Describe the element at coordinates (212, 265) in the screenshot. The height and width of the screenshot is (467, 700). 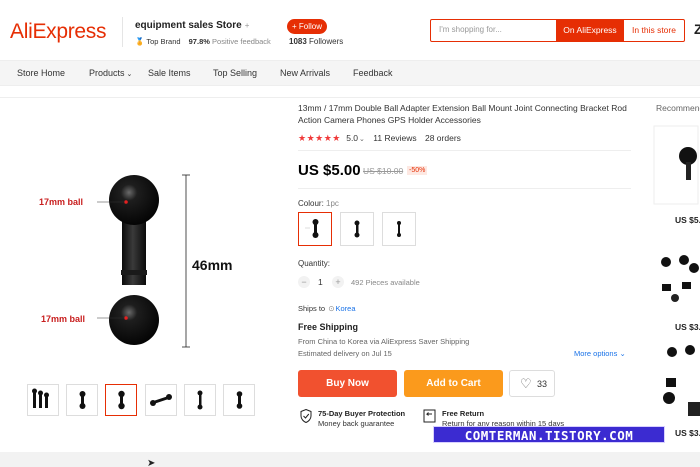
I see `length-label: 46mm` at that location.